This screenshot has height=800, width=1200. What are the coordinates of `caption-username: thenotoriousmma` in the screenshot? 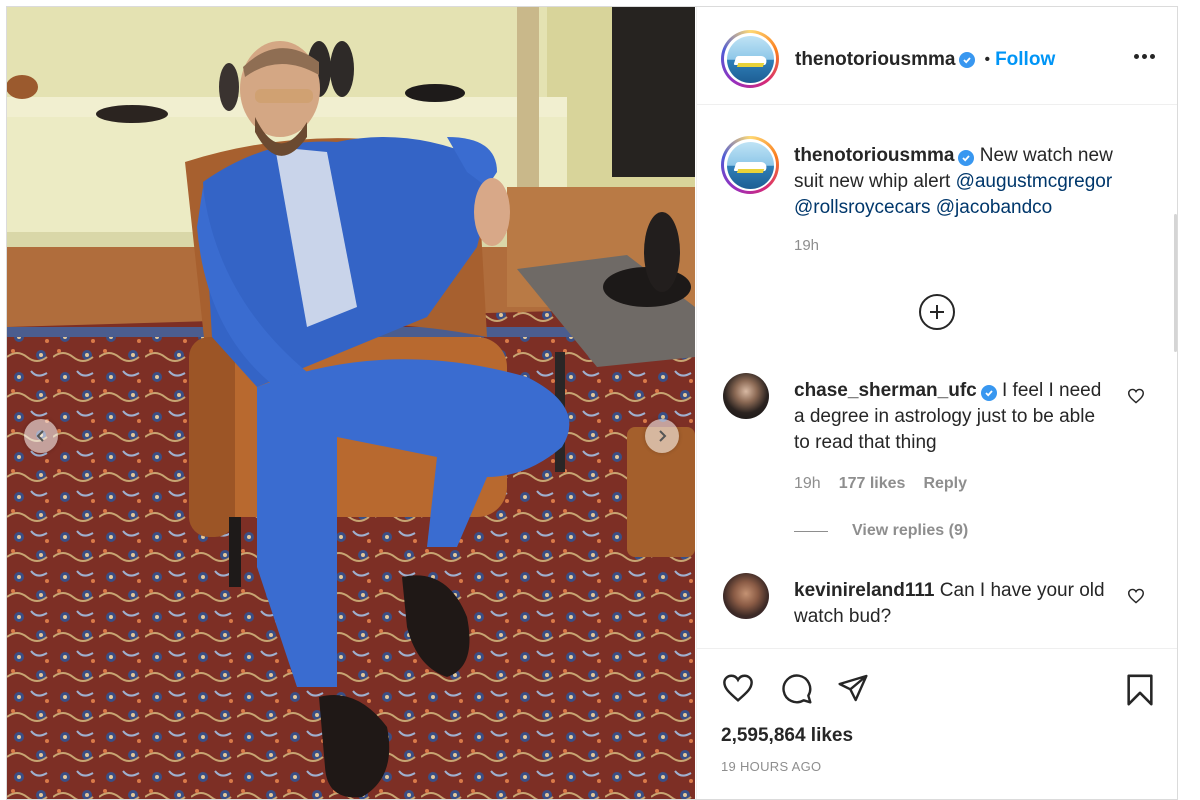 It's located at (874, 155).